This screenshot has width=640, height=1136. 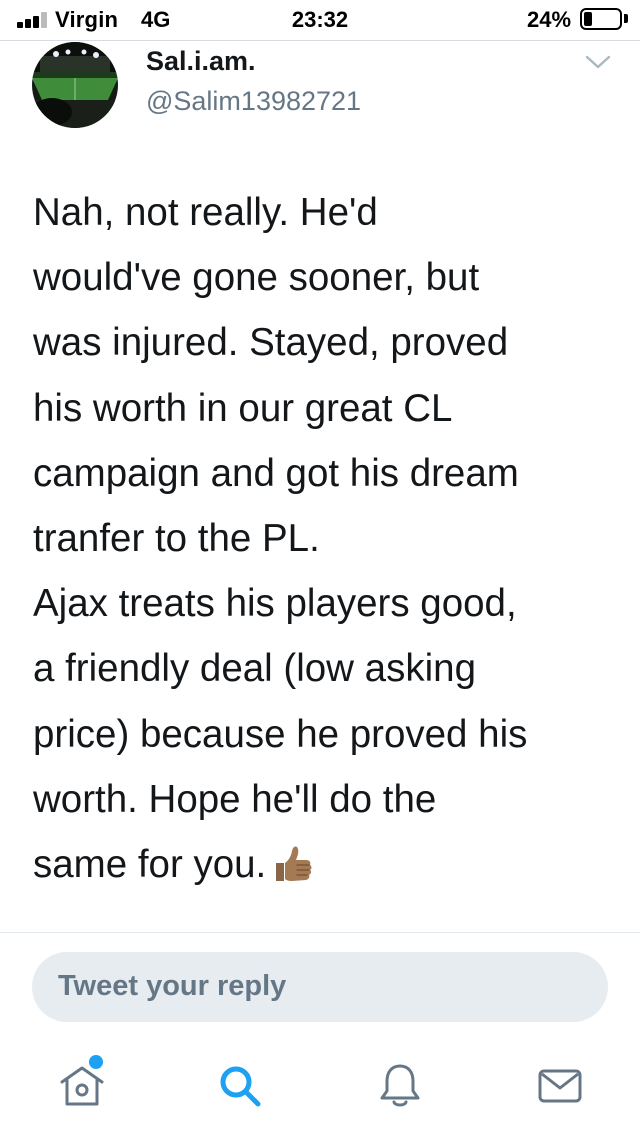 What do you see at coordinates (328, 864) in the screenshot?
I see `tweet-line-last: same for you.` at bounding box center [328, 864].